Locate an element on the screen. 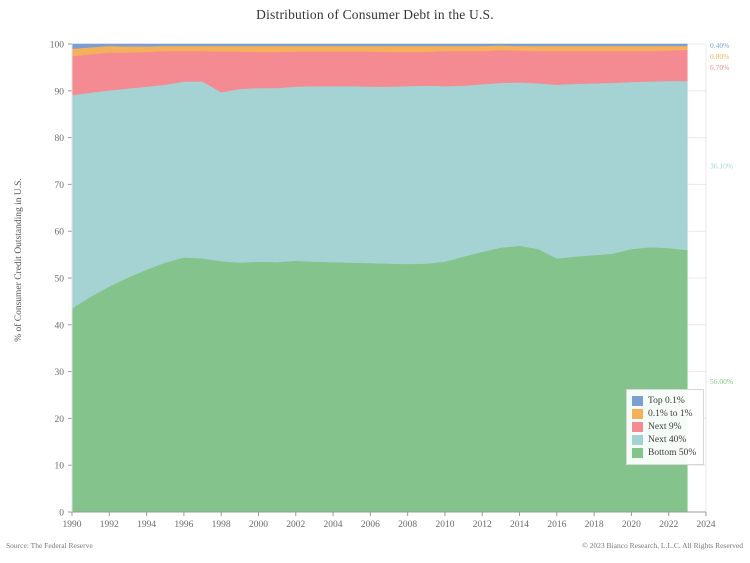 This screenshot has width=750, height=563. legend-label: Next 9% is located at coordinates (665, 426).